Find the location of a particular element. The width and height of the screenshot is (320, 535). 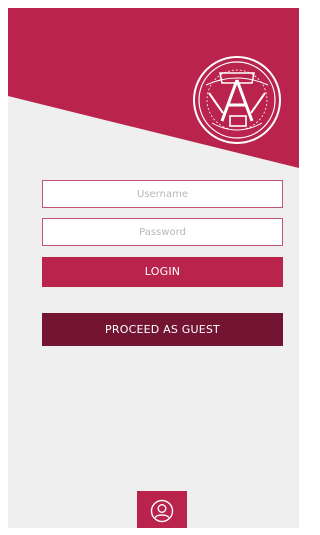

profile-button is located at coordinates (162, 509).